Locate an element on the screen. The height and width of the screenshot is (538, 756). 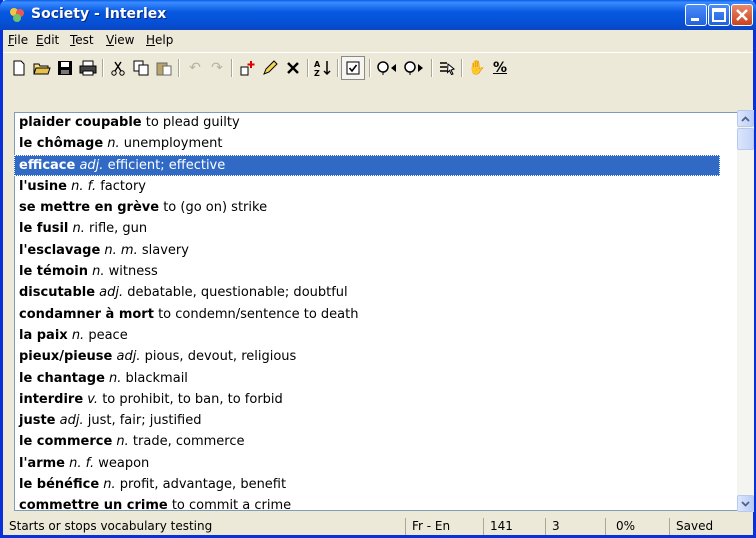
vertical-scrollbar is located at coordinates (745, 311).